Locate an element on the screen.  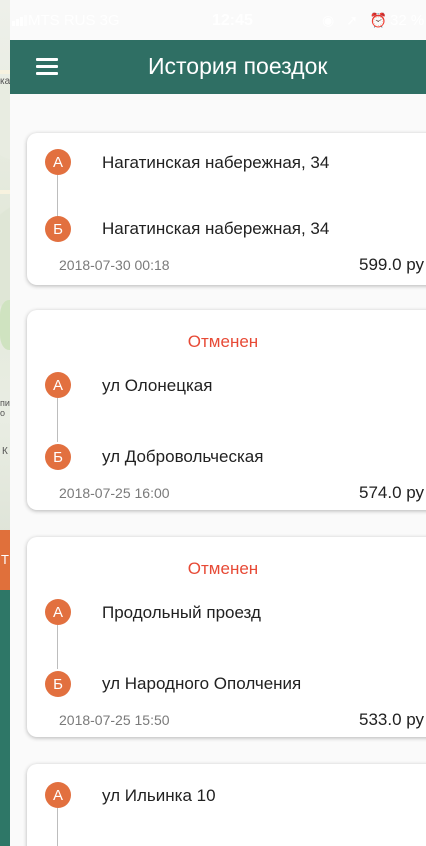
map-label: ка is located at coordinates (5, 81).